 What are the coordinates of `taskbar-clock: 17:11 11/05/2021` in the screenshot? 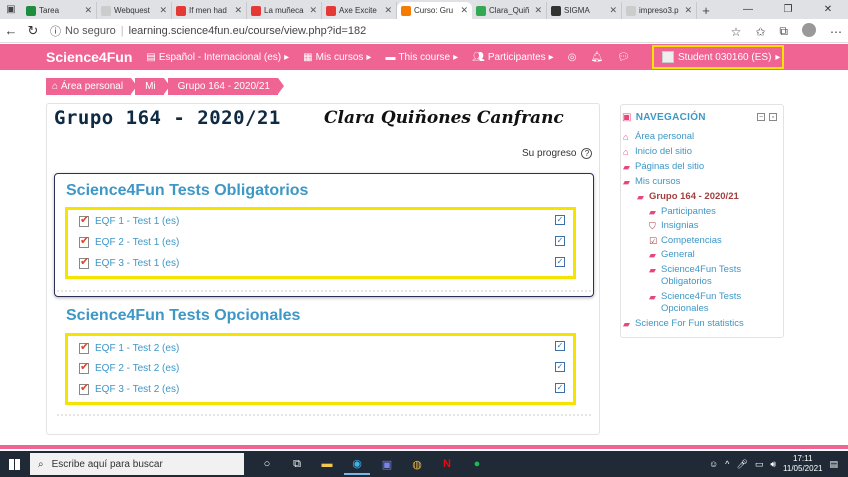 It's located at (802, 464).